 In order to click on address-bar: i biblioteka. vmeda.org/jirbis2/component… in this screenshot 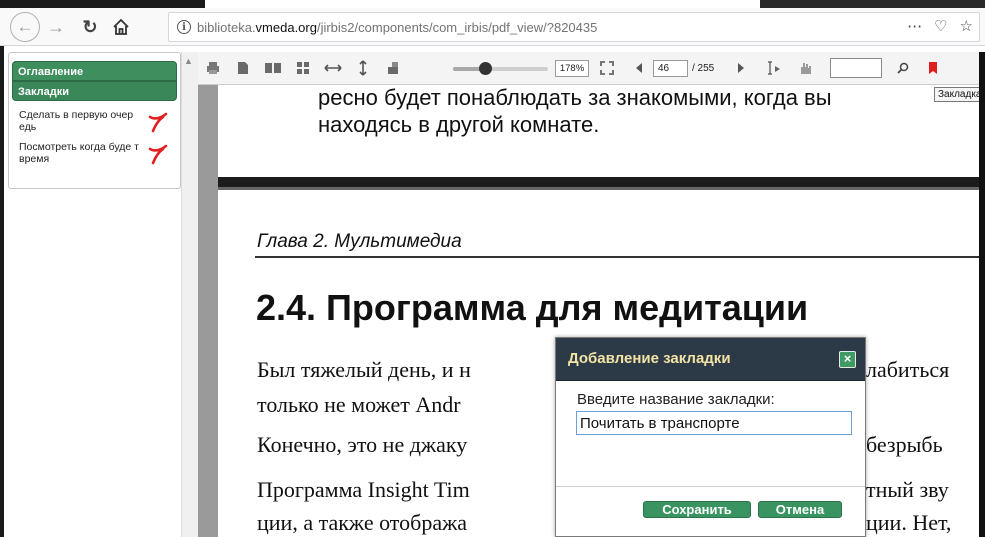, I will do `click(574, 27)`.